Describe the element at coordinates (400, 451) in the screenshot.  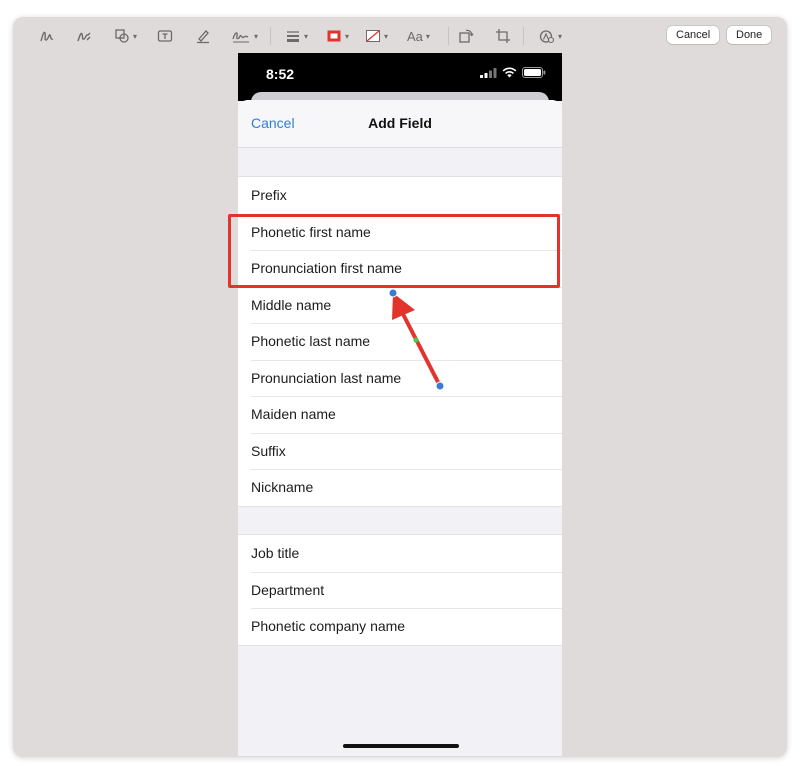
I see `list-item: Suffix` at that location.